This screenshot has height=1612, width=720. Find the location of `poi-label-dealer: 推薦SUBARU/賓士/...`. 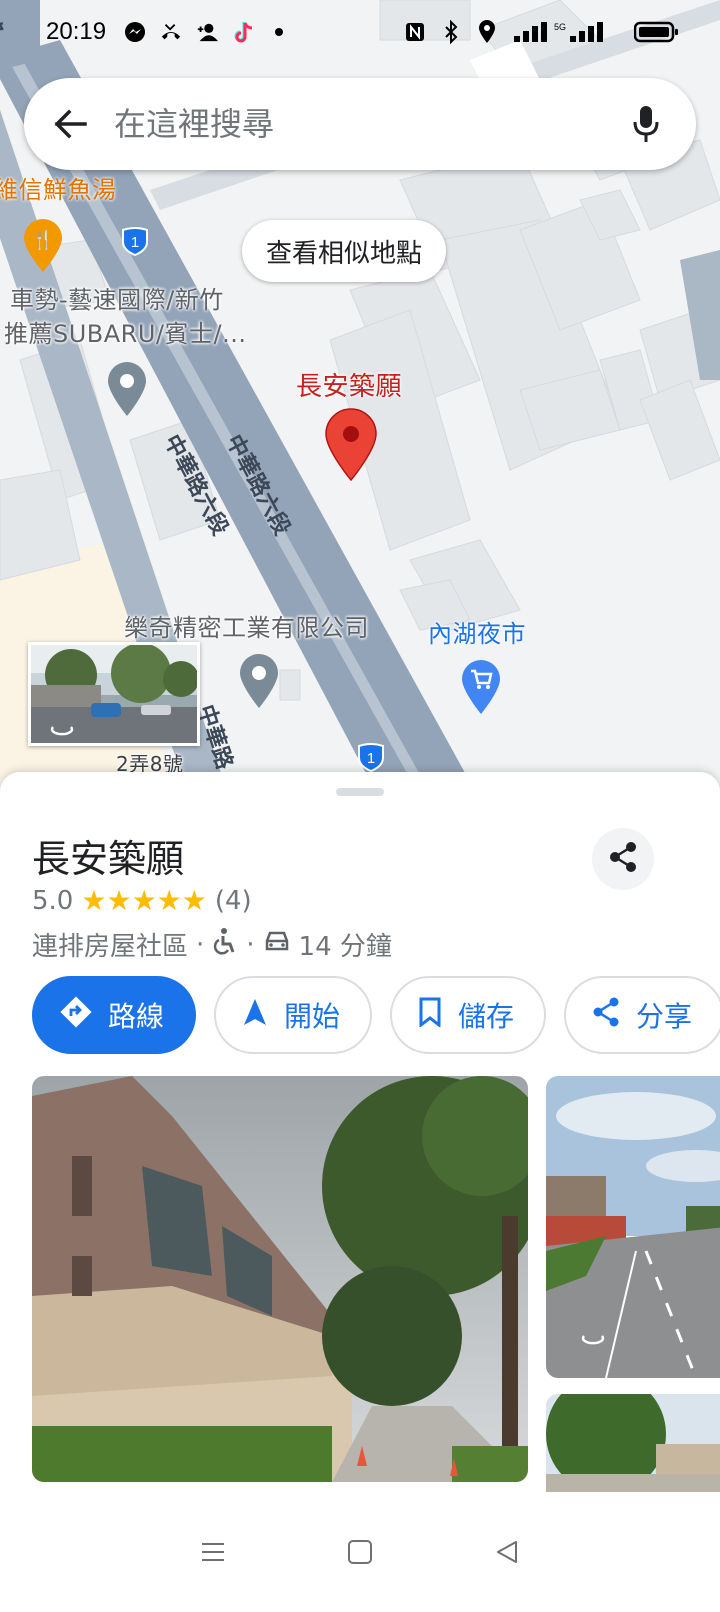

poi-label-dealer: 推薦SUBARU/賓士/... is located at coordinates (125, 334).